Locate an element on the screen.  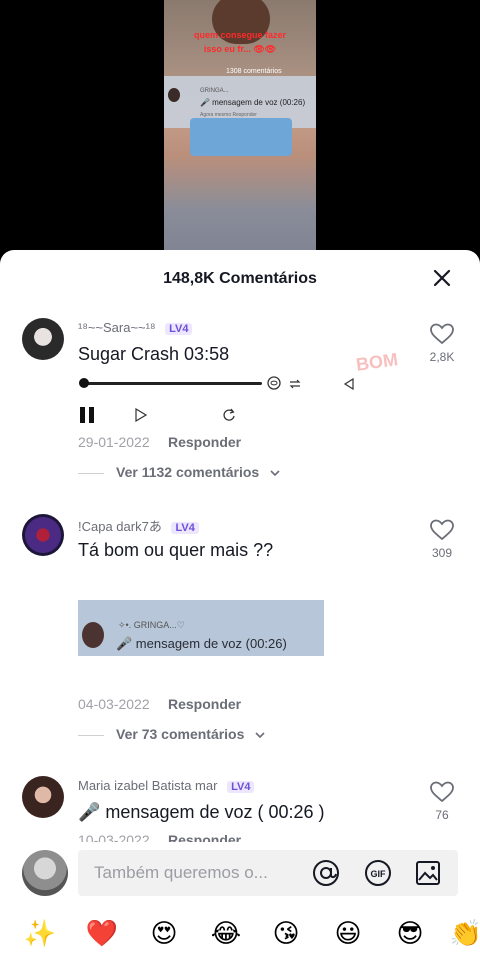
video-comments-count: 1308 comentários is located at coordinates (254, 71).